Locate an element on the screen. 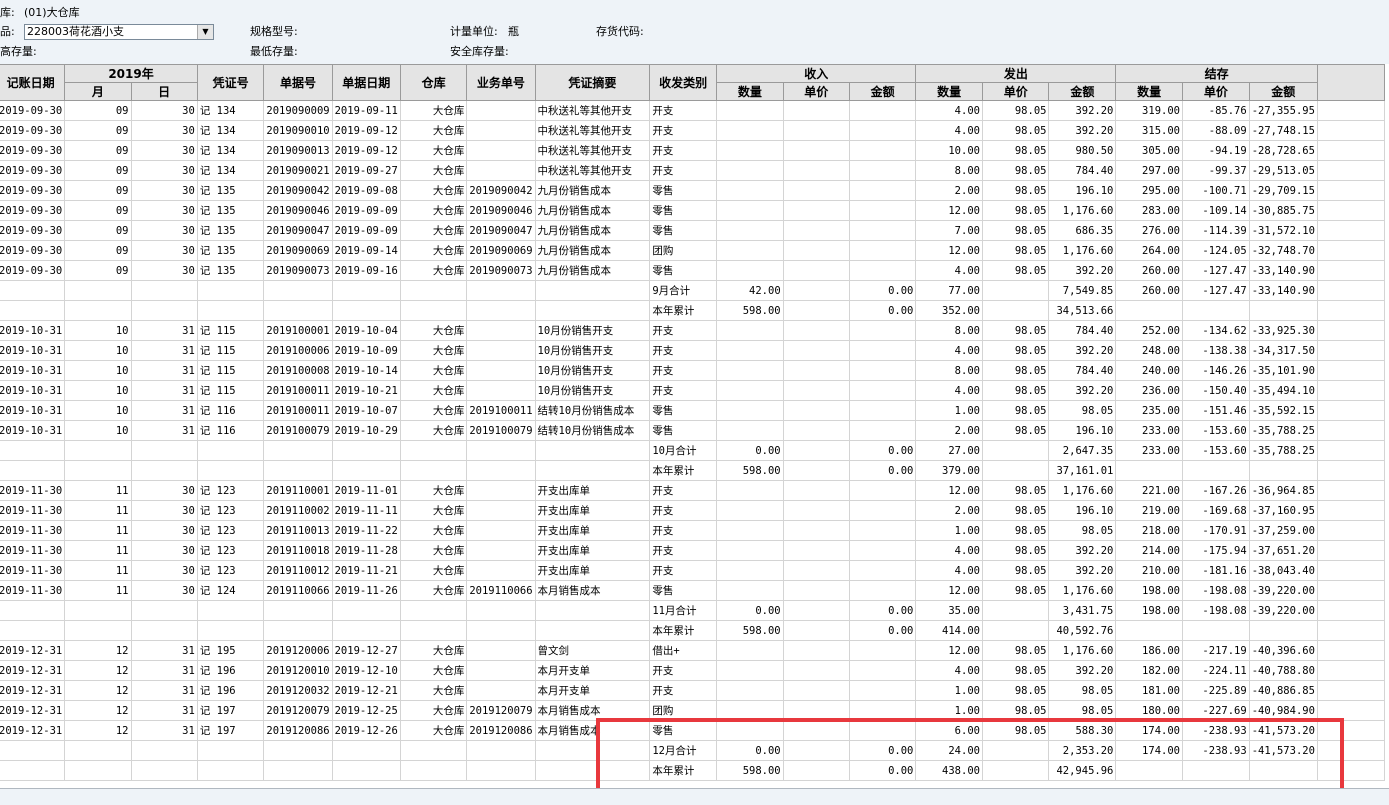  col-year-header: 2019年 is located at coordinates (131, 73).